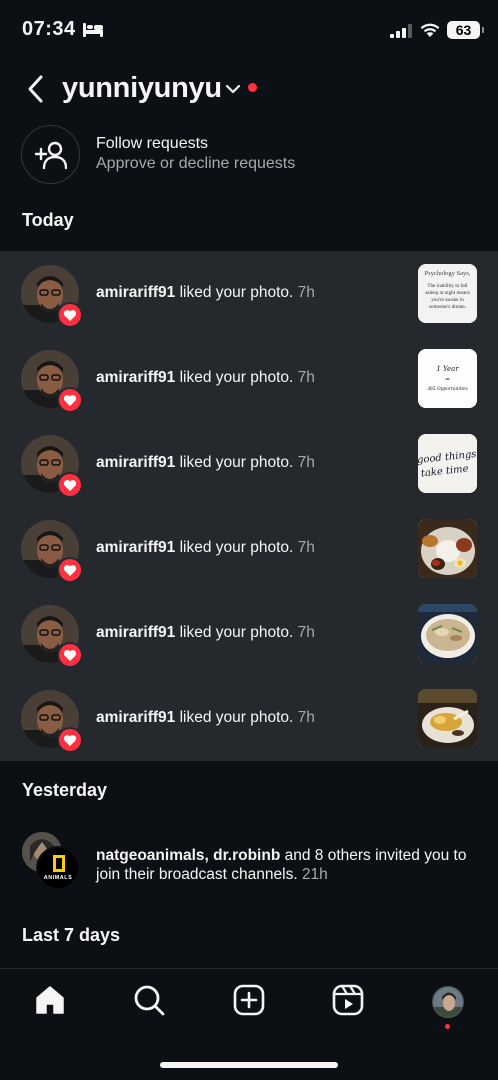 This screenshot has height=1080, width=498. I want to click on reels-icon, so click(348, 1000).